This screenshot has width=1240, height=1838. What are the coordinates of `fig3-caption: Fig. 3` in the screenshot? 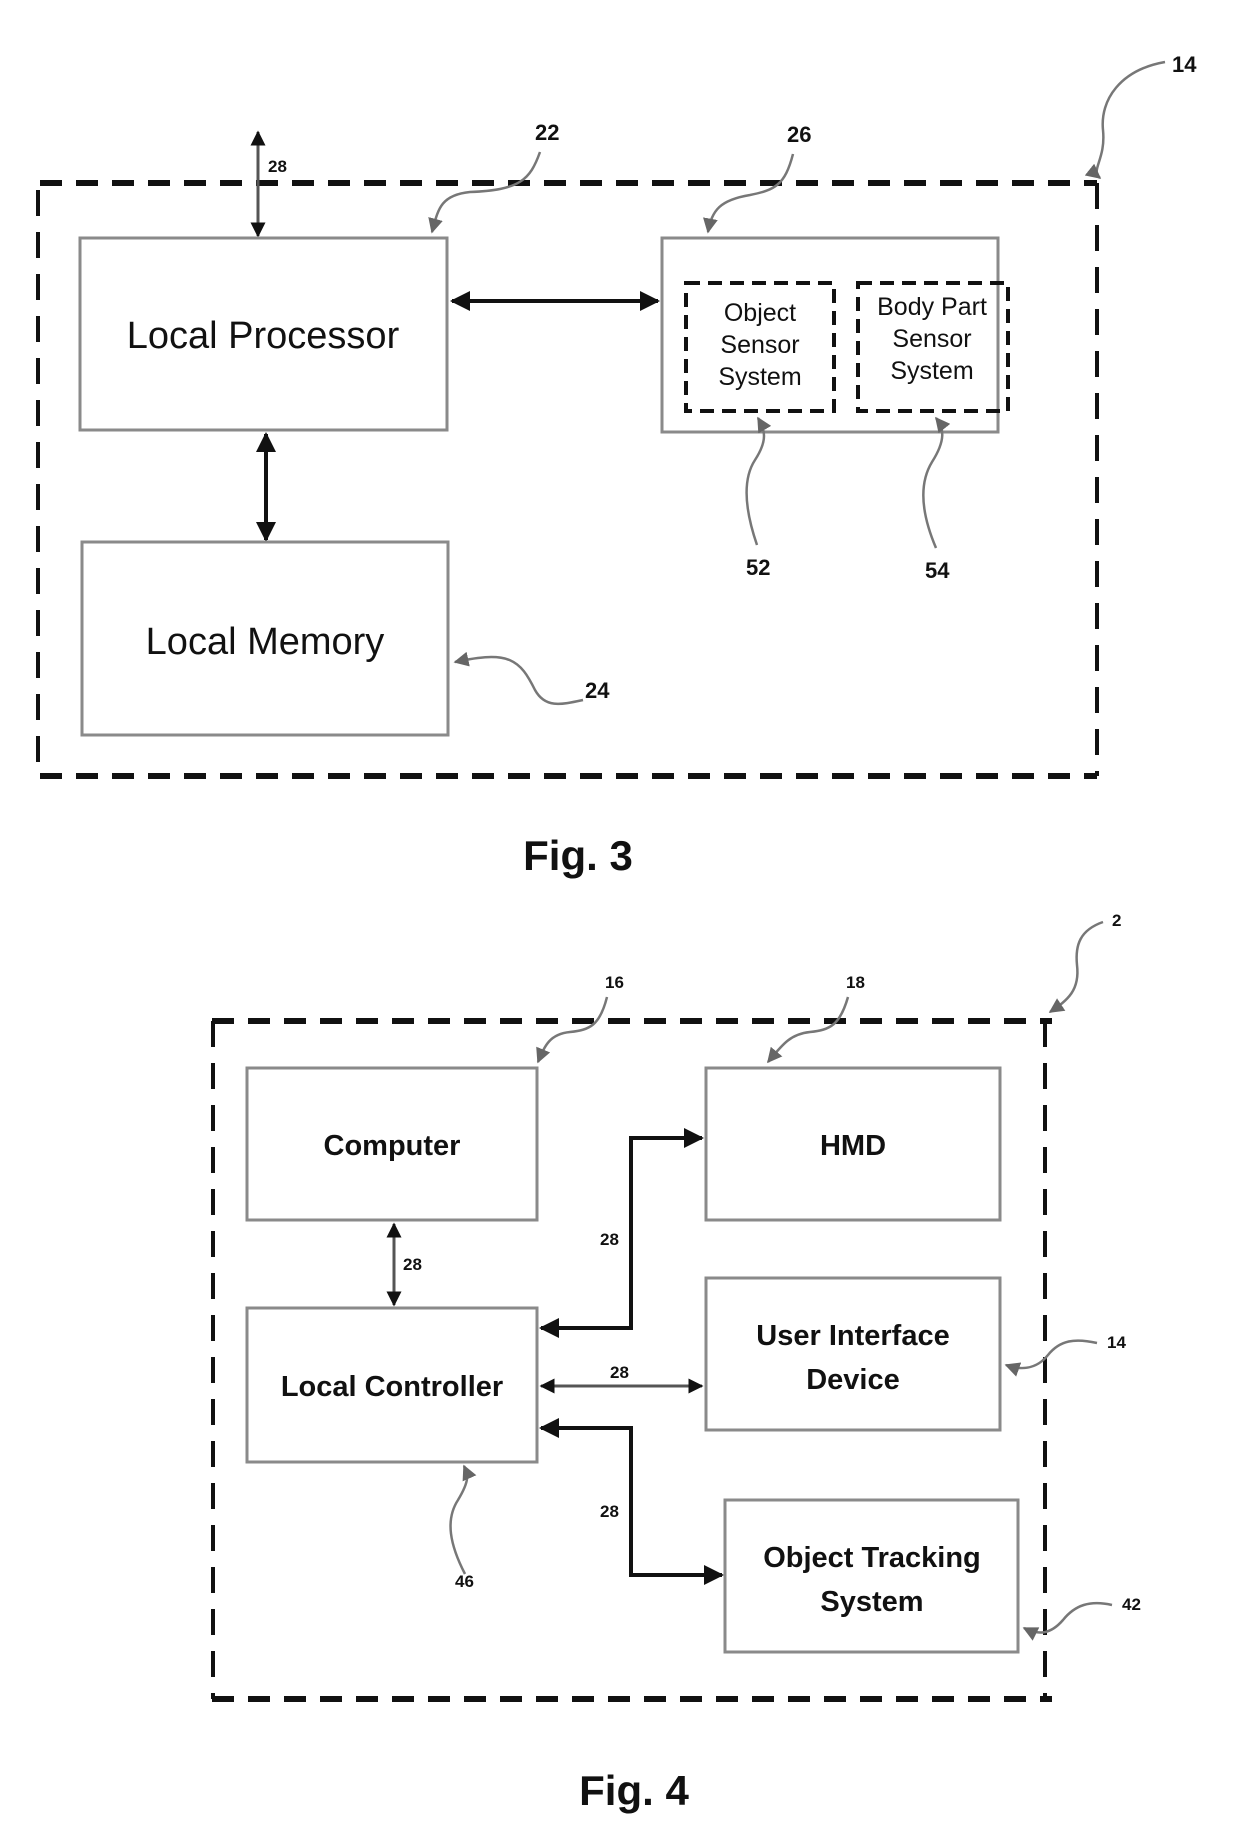 It's located at (578, 855).